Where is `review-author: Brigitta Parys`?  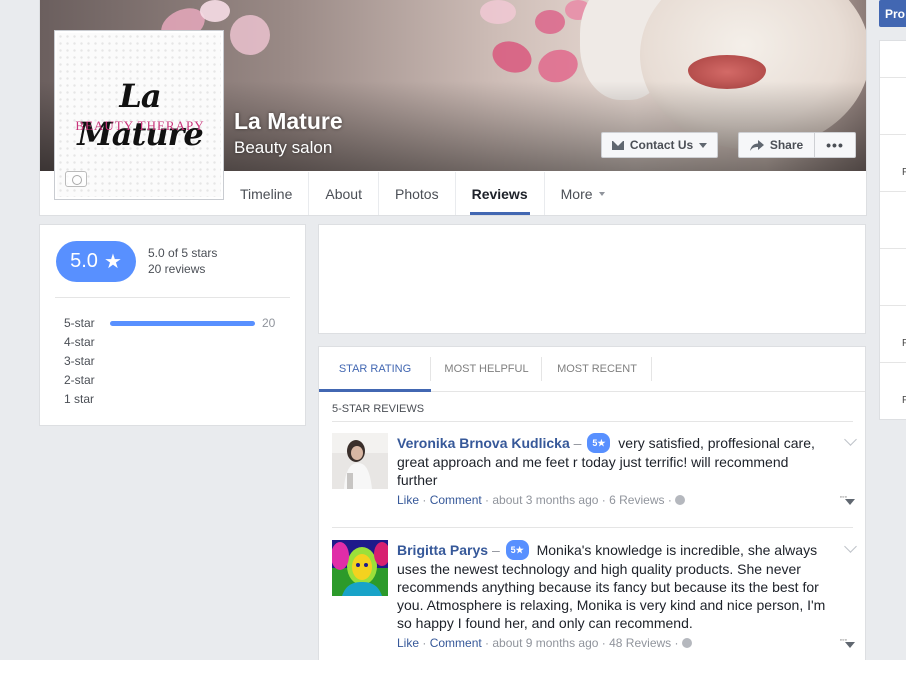 review-author: Brigitta Parys is located at coordinates (442, 550).